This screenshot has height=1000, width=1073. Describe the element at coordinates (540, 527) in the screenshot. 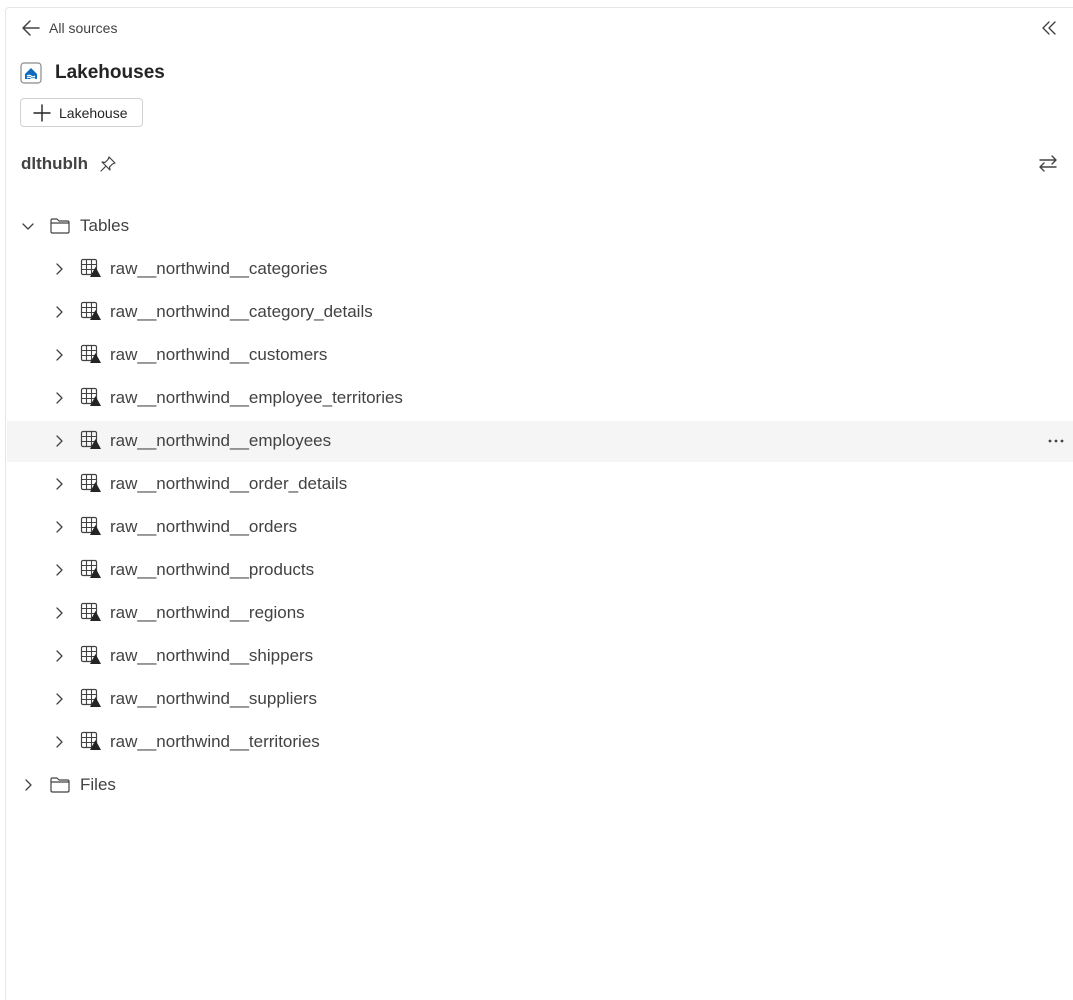

I see `table-row: raw__northwind__orders` at that location.